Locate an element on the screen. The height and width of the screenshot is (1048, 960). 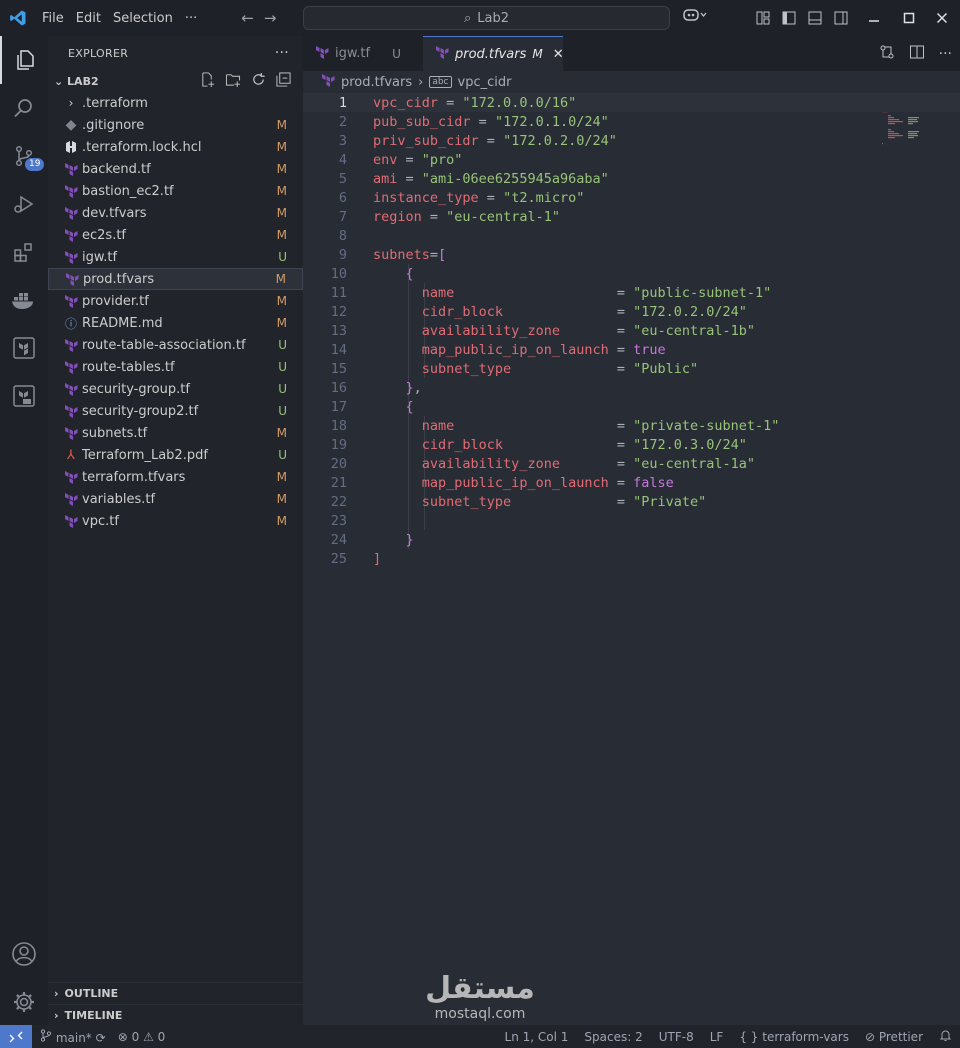
code-line: 13 availability_zone = "eu-central-1b" is located at coordinates (631, 330).